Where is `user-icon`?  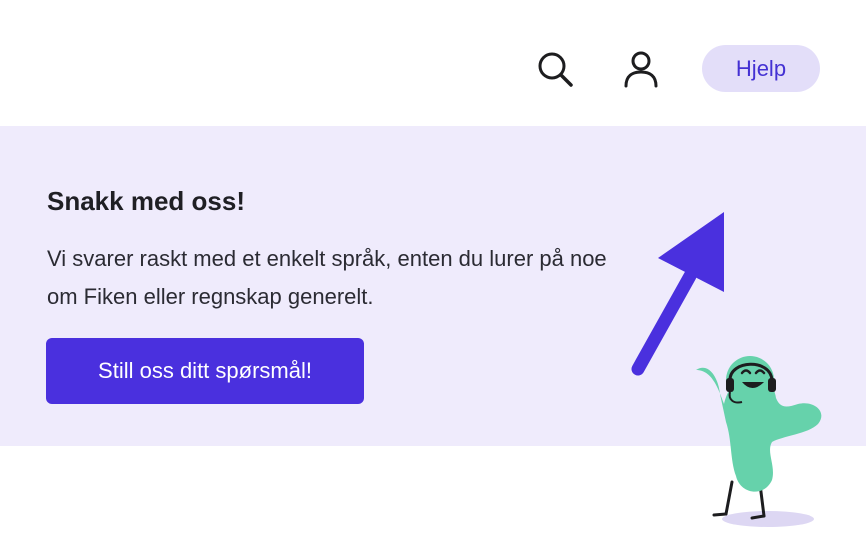
user-icon is located at coordinates (641, 69).